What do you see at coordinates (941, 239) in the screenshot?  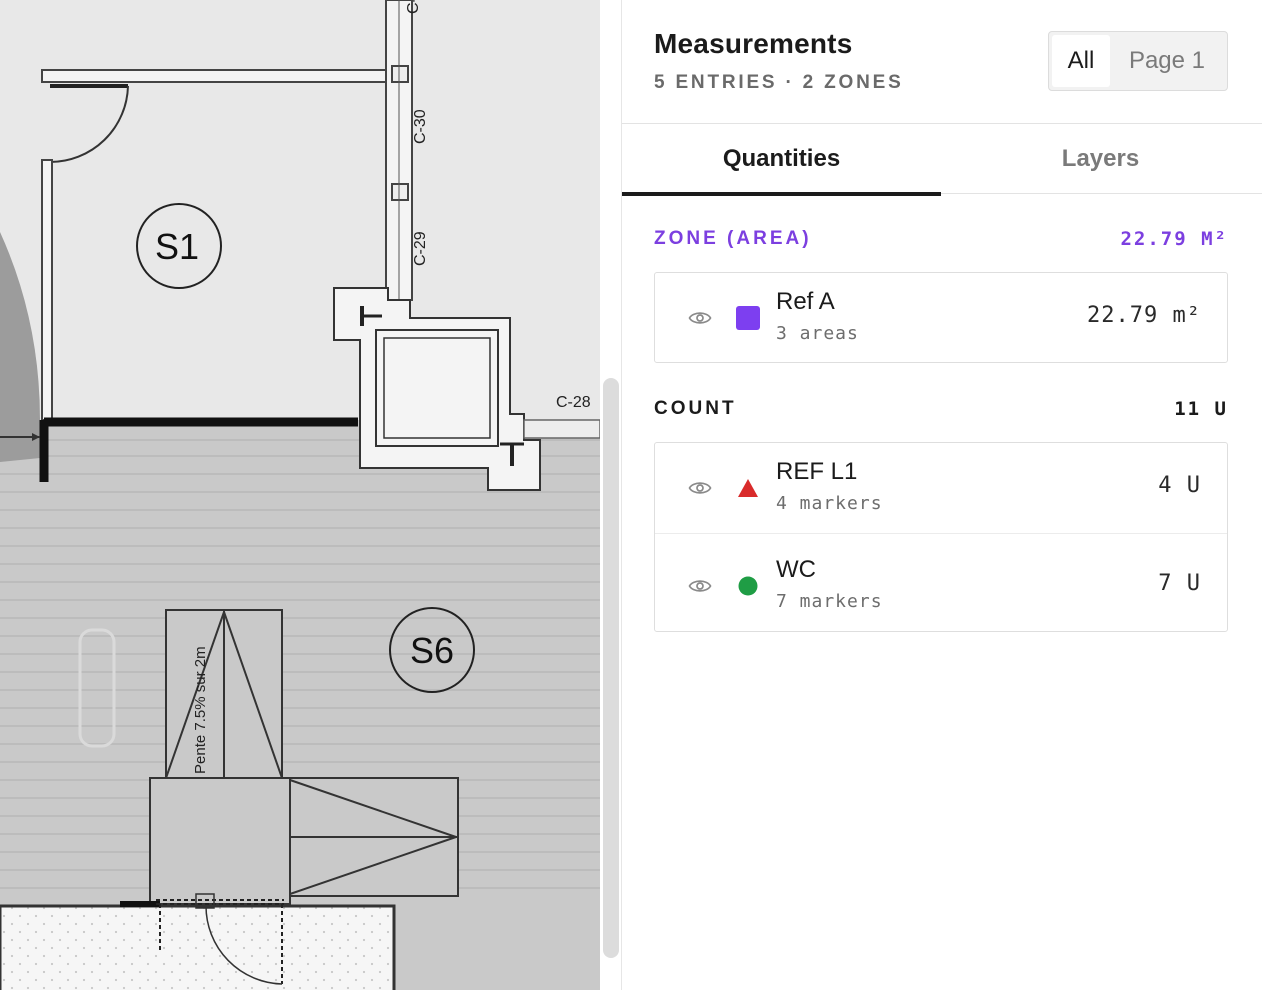 I see `section-header-zone-area: ZONE (AREA) 22.79 M²` at bounding box center [941, 239].